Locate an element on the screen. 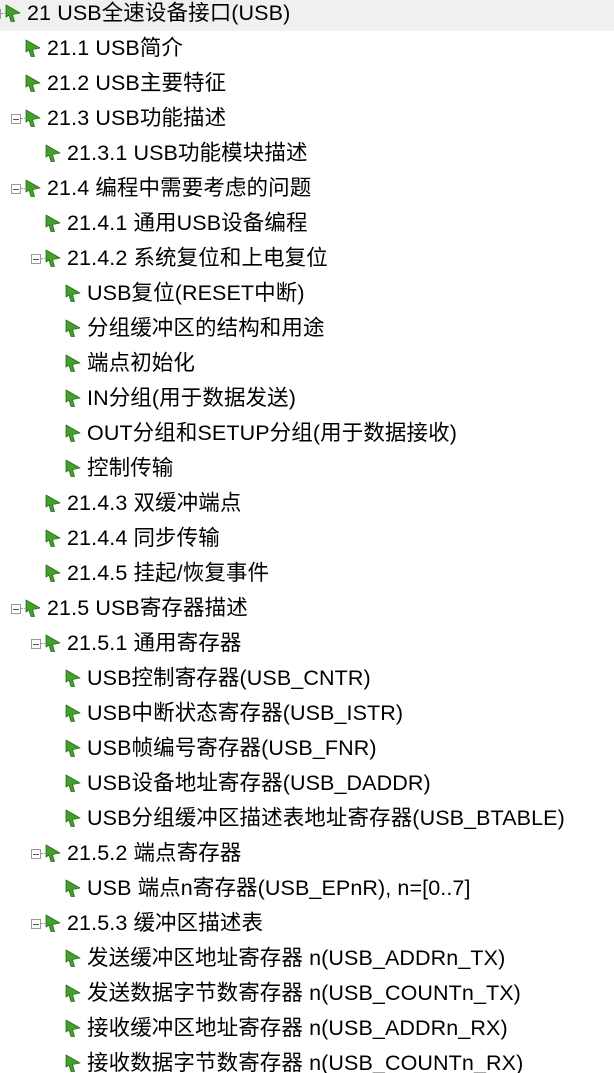 The height and width of the screenshot is (1073, 614). outline-item-label: 21.5.3 缓冲区描述表 is located at coordinates (165, 923).